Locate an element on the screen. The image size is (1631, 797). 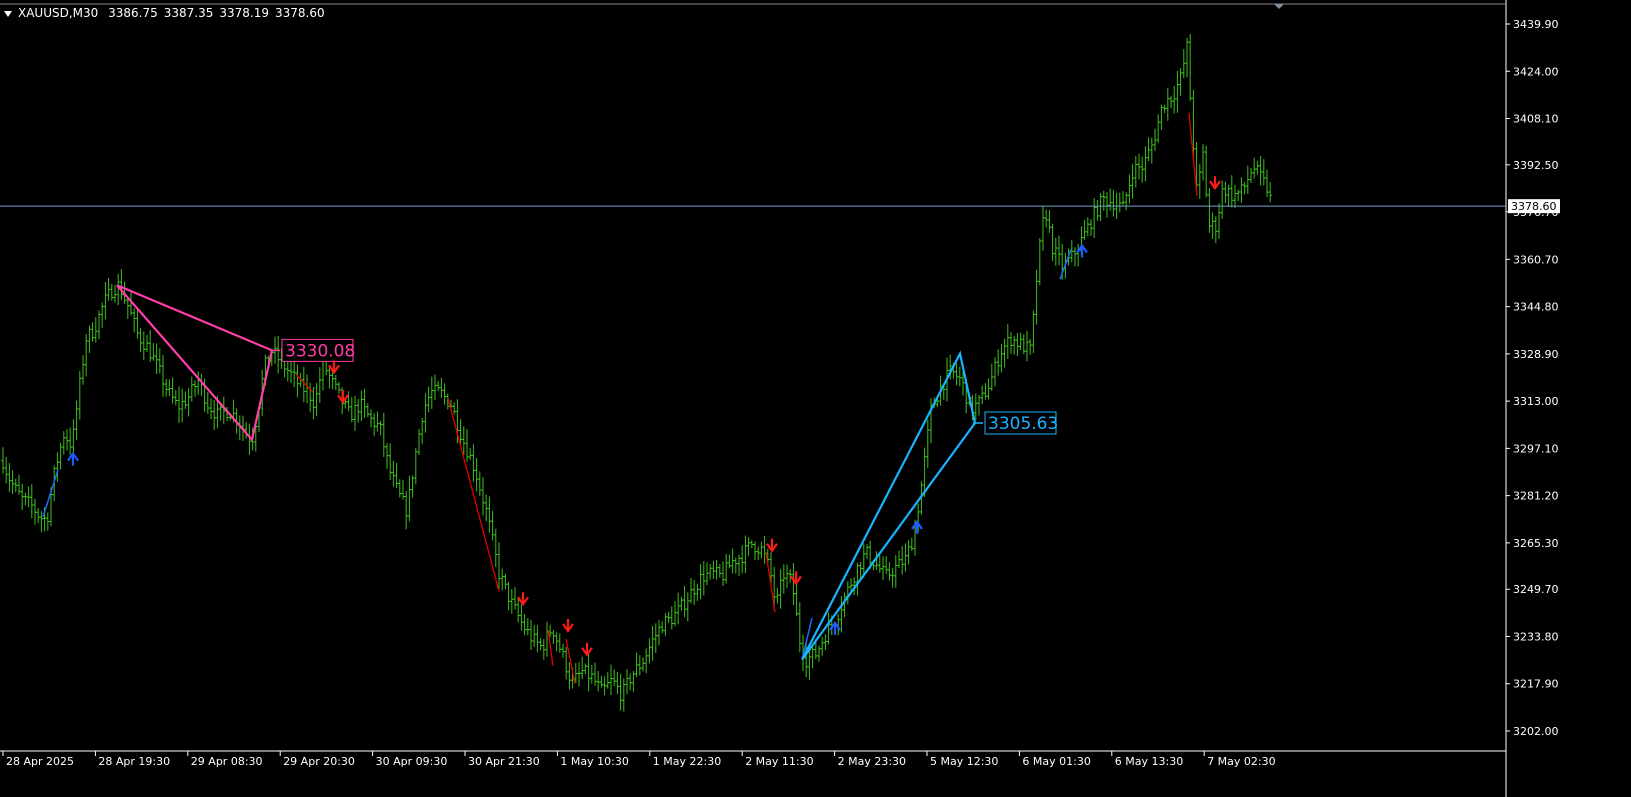
y-tick-label: 3281.20 is located at coordinates (1536, 496).